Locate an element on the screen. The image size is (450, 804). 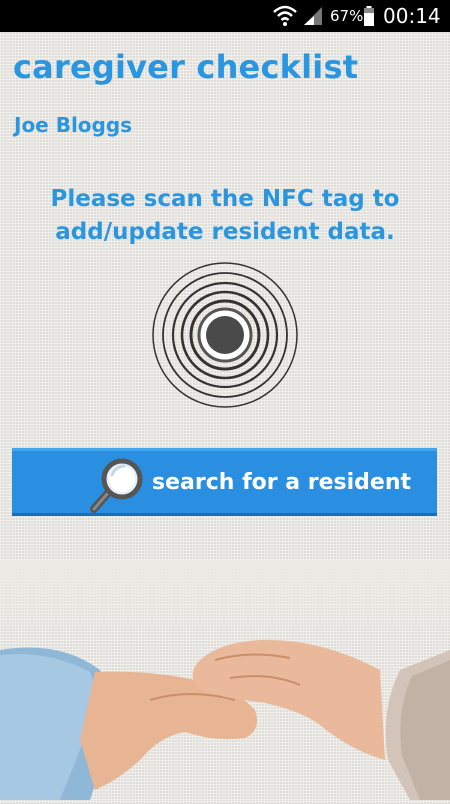
app-title: caregiver checklist is located at coordinates (186, 67).